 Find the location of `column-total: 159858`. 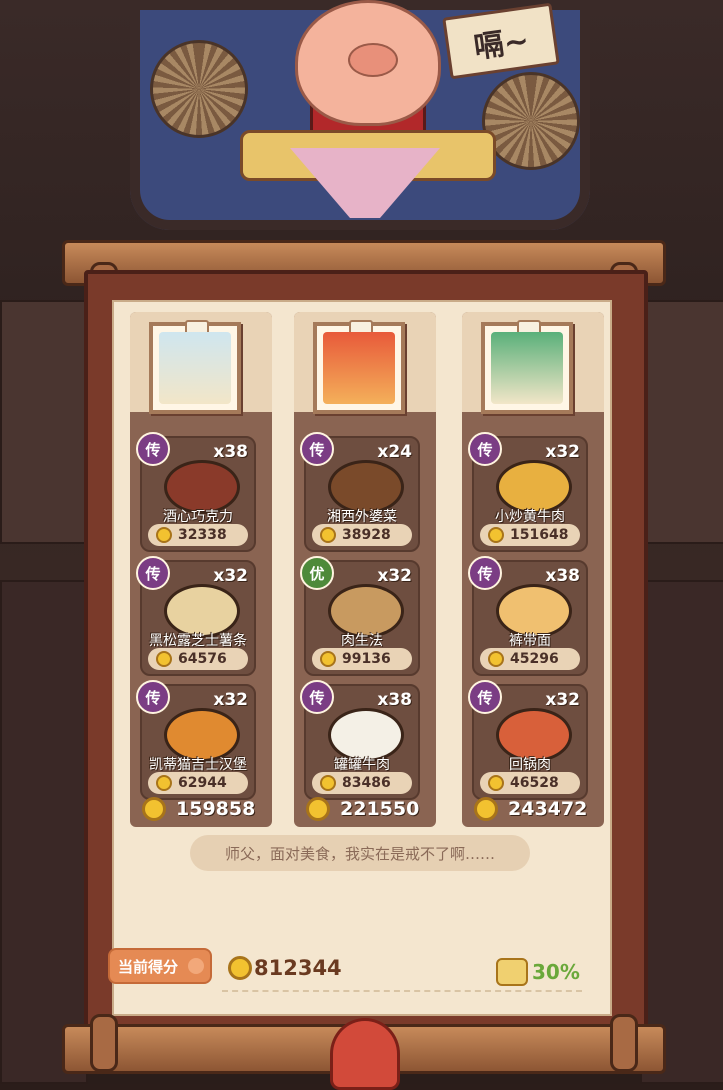

column-total: 159858 is located at coordinates (194, 809).